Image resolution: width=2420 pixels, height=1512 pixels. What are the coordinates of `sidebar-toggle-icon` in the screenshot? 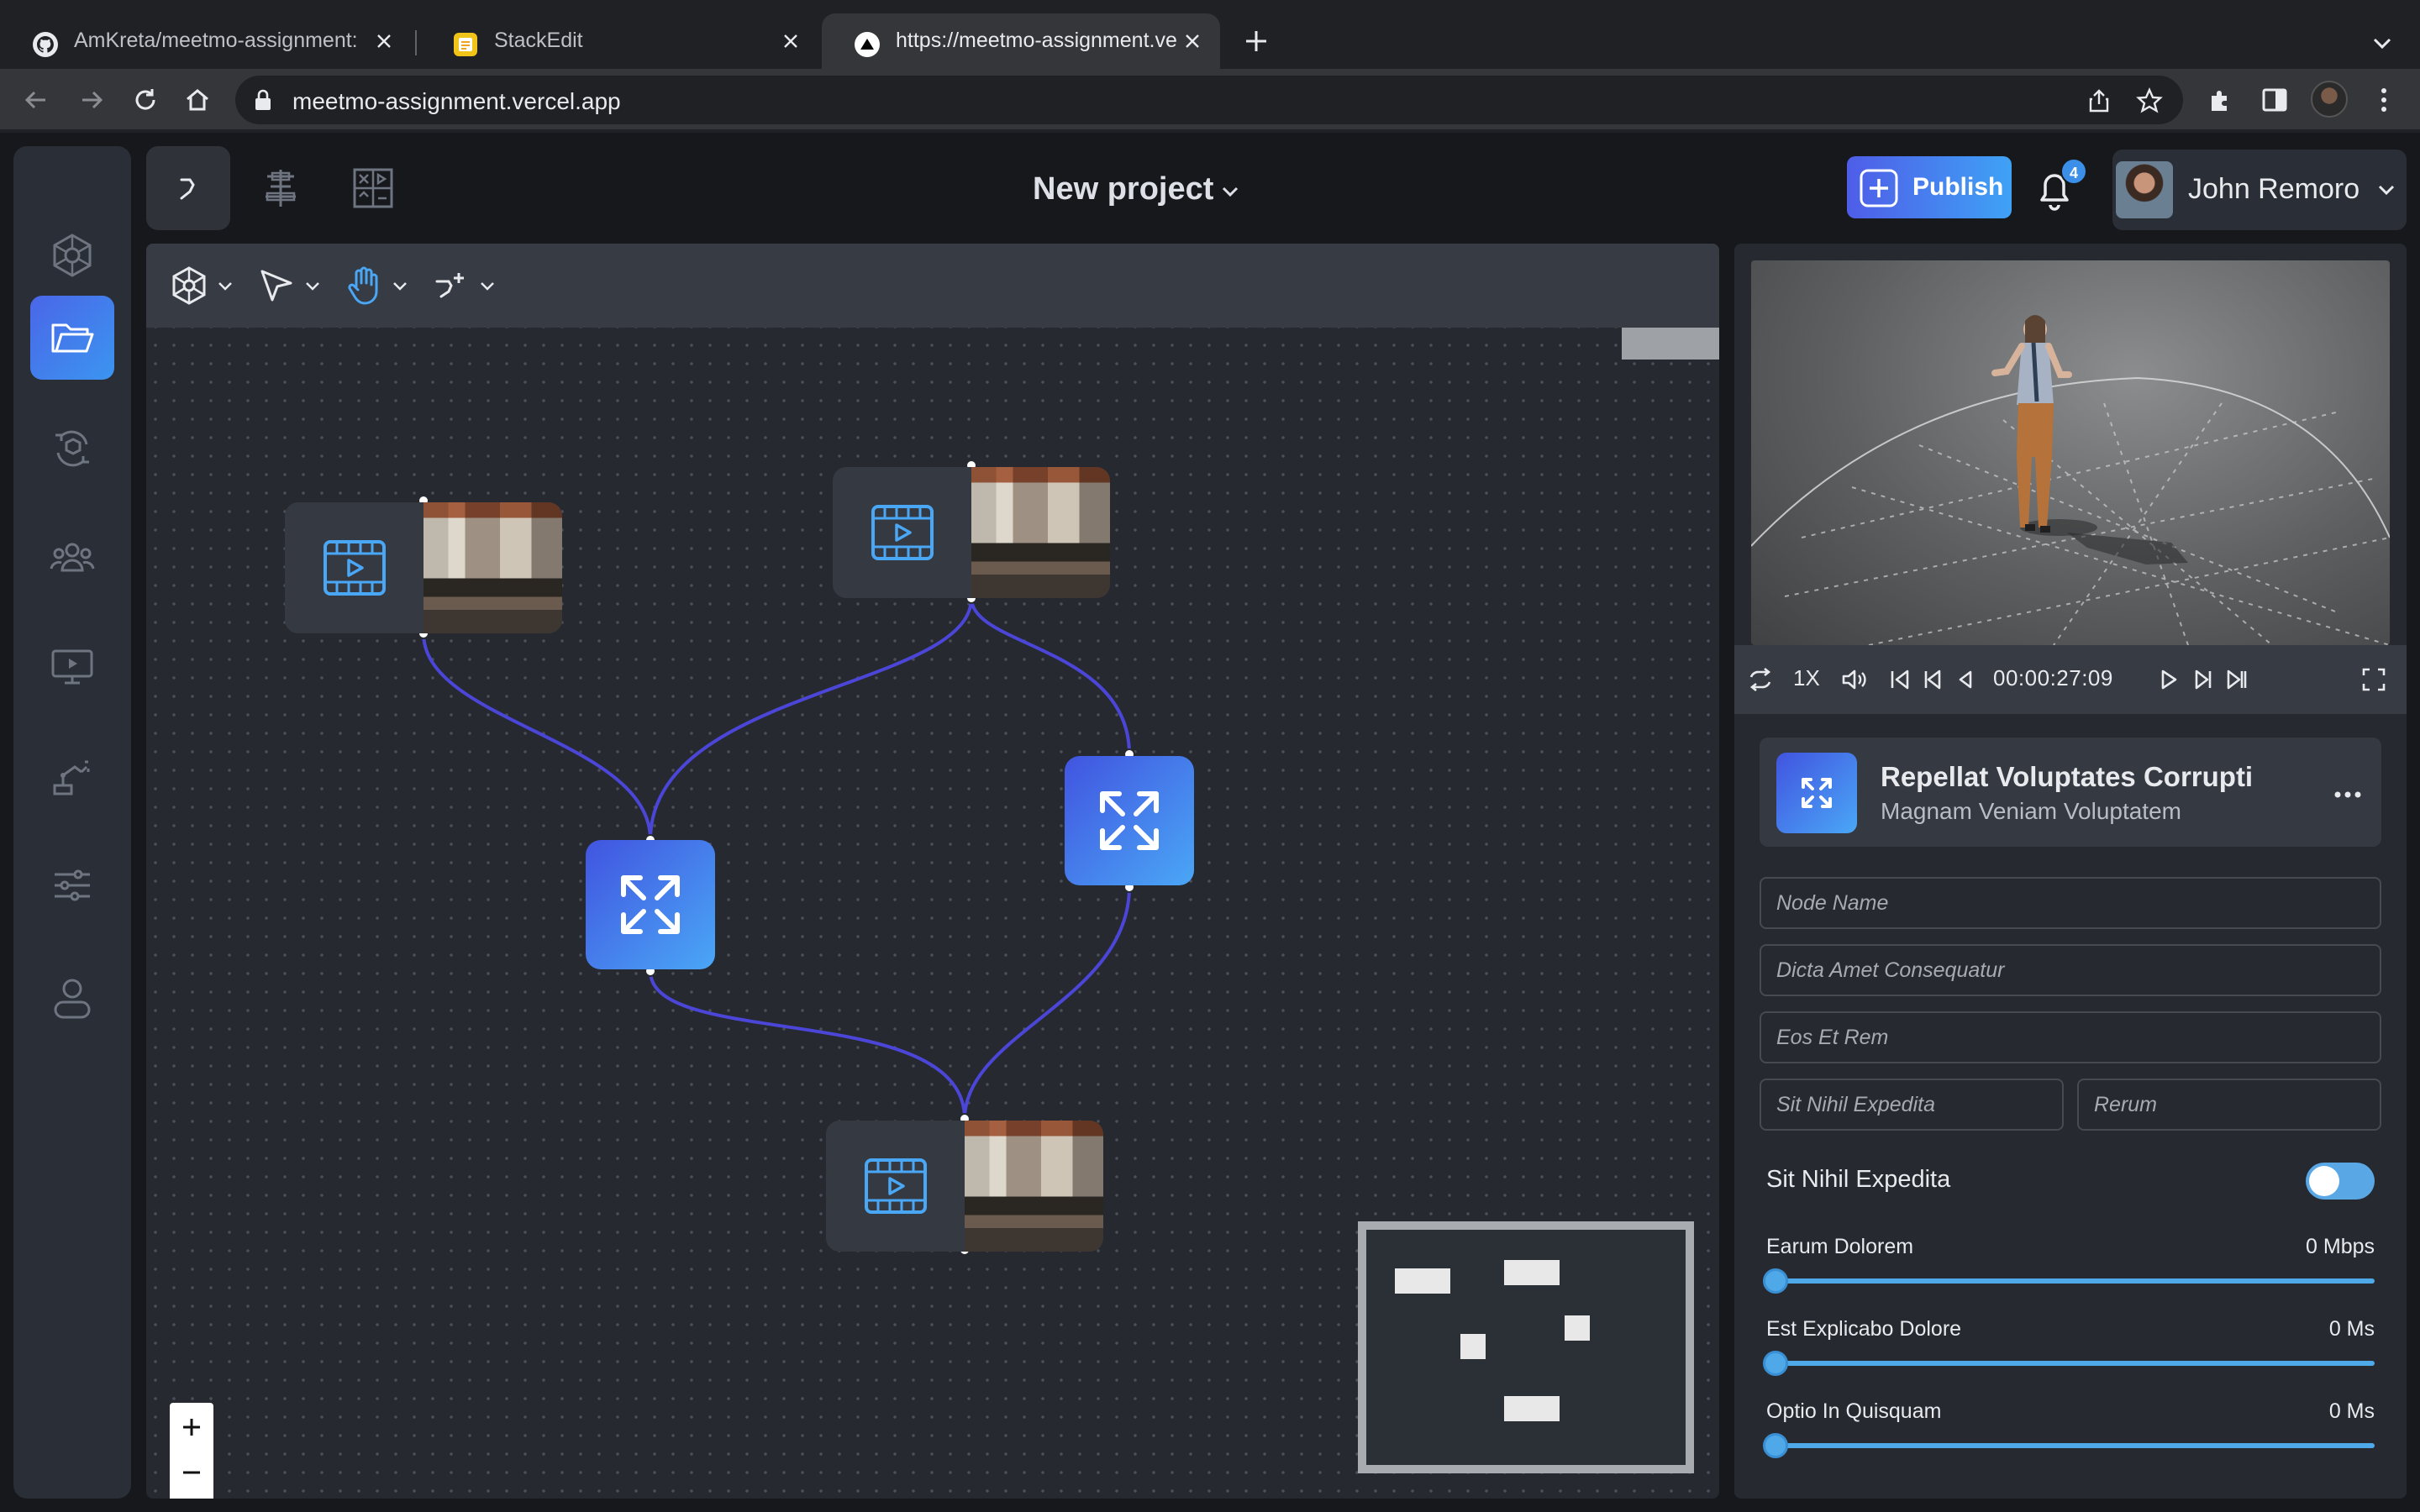 It's located at (2275, 100).